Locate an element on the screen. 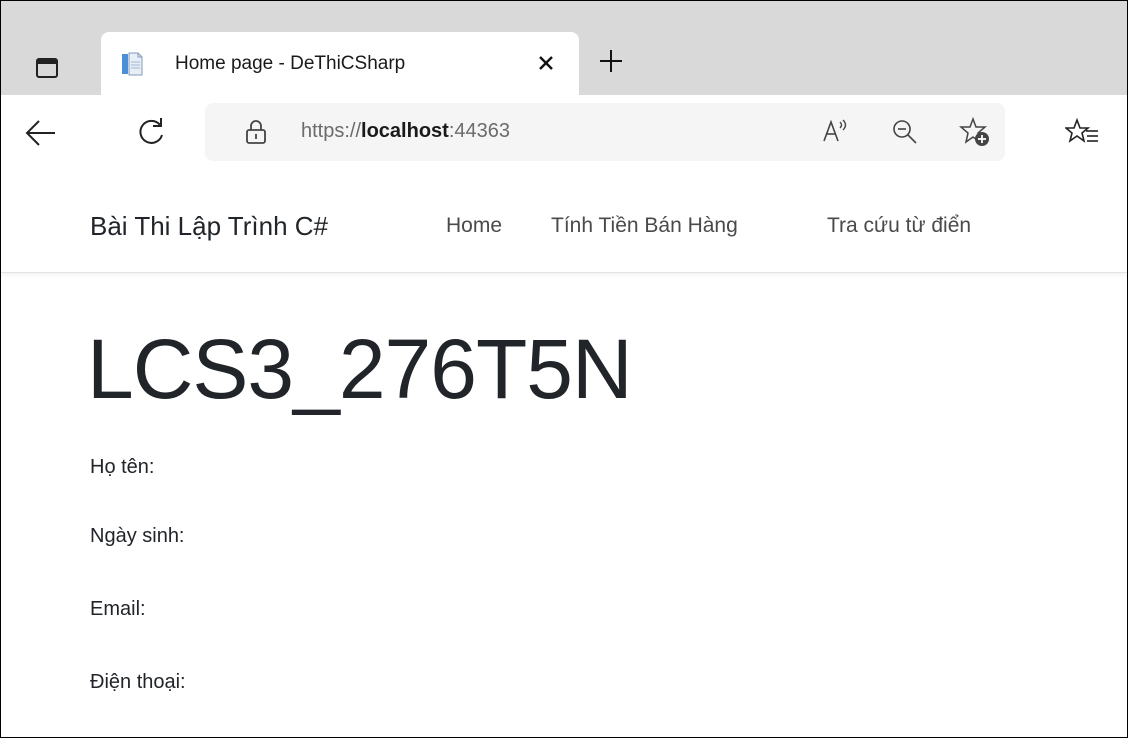 The width and height of the screenshot is (1128, 738). close-icon is located at coordinates (546, 63).